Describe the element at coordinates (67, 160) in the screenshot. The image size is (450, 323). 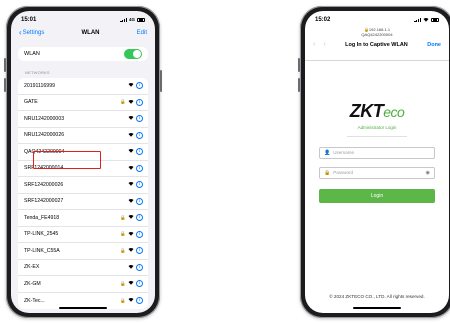
I see `highlight-box` at that location.